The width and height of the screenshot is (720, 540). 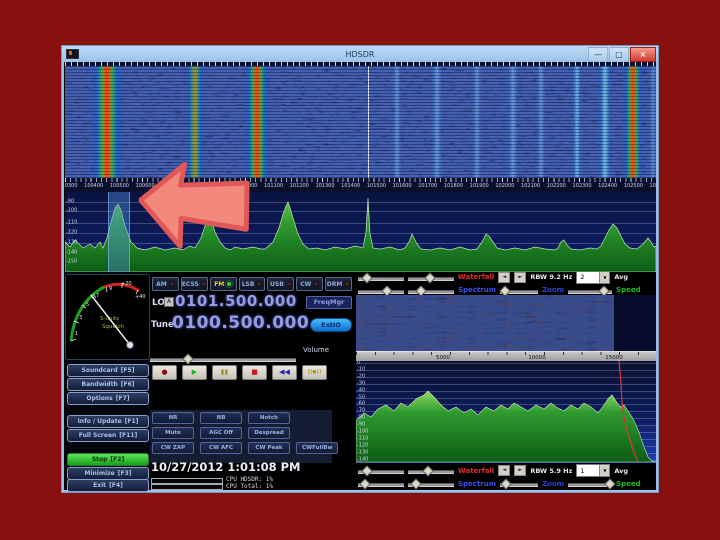 What do you see at coordinates (306, 284) in the screenshot?
I see `mode-label: CW` at bounding box center [306, 284].